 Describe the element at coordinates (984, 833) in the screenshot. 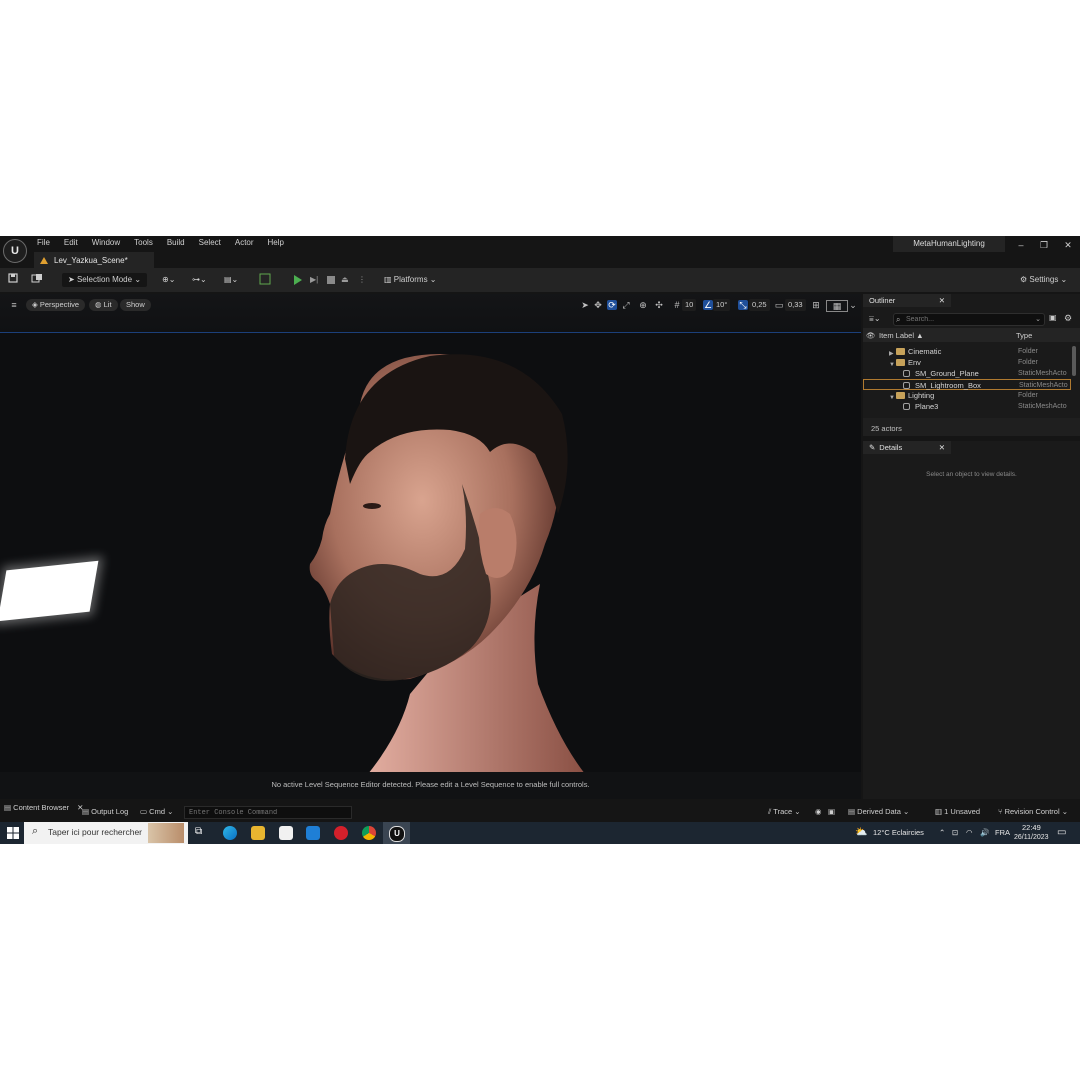

I see `volume-icon: 🔊` at that location.